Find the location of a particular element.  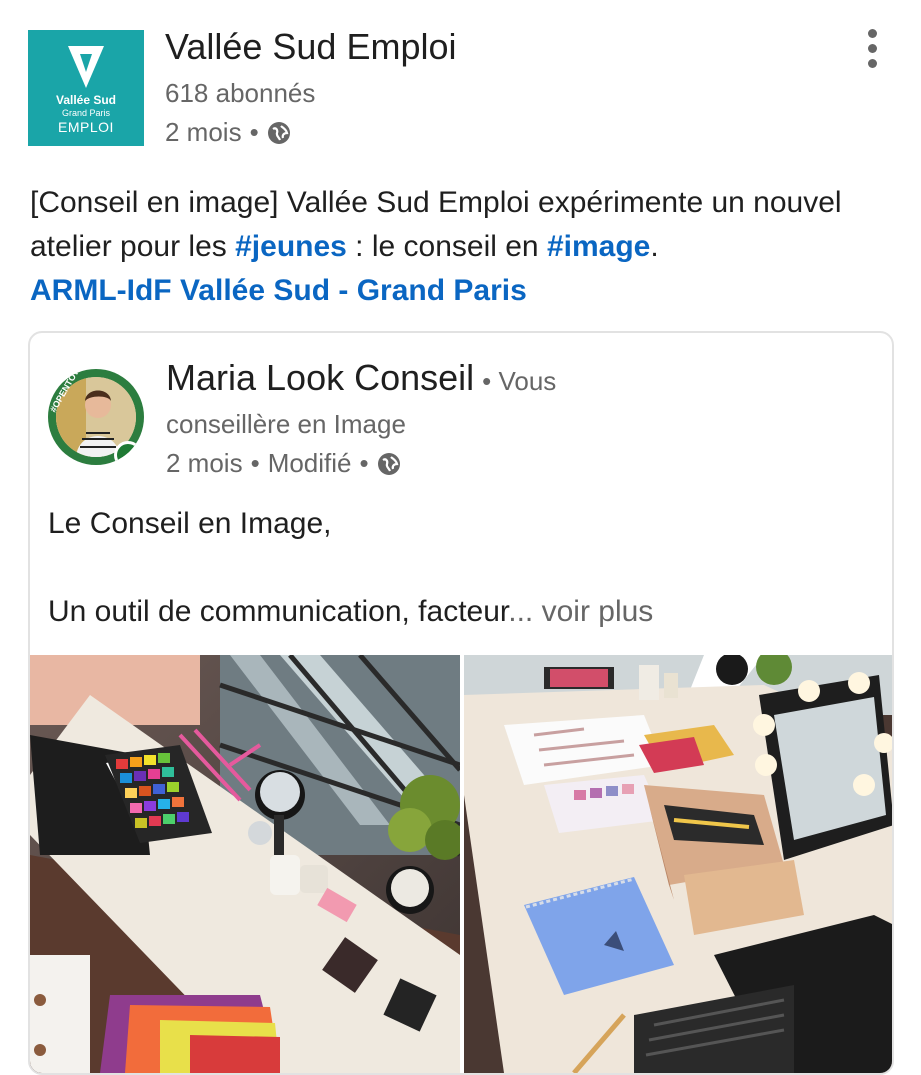

mention-link: ARML-IdF Vallée Sud - Grand Paris is located at coordinates (278, 290).